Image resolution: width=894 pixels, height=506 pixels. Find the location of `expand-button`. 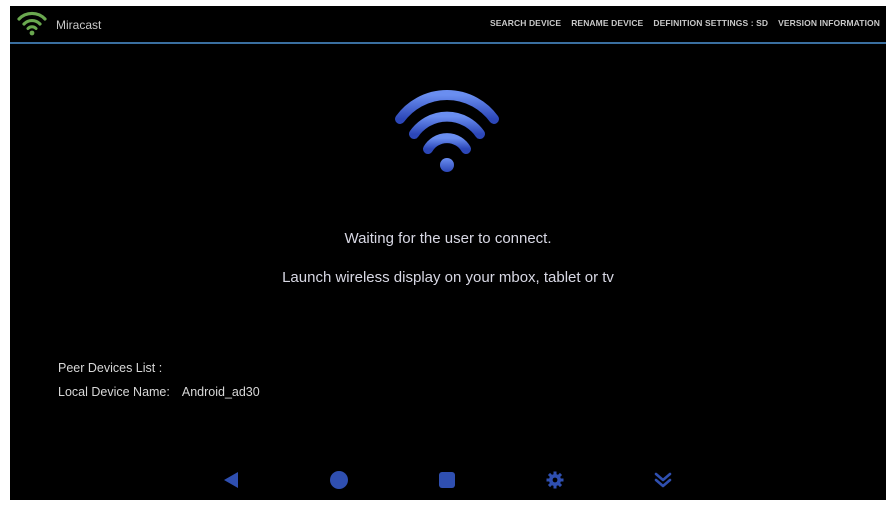

expand-button is located at coordinates (663, 480).